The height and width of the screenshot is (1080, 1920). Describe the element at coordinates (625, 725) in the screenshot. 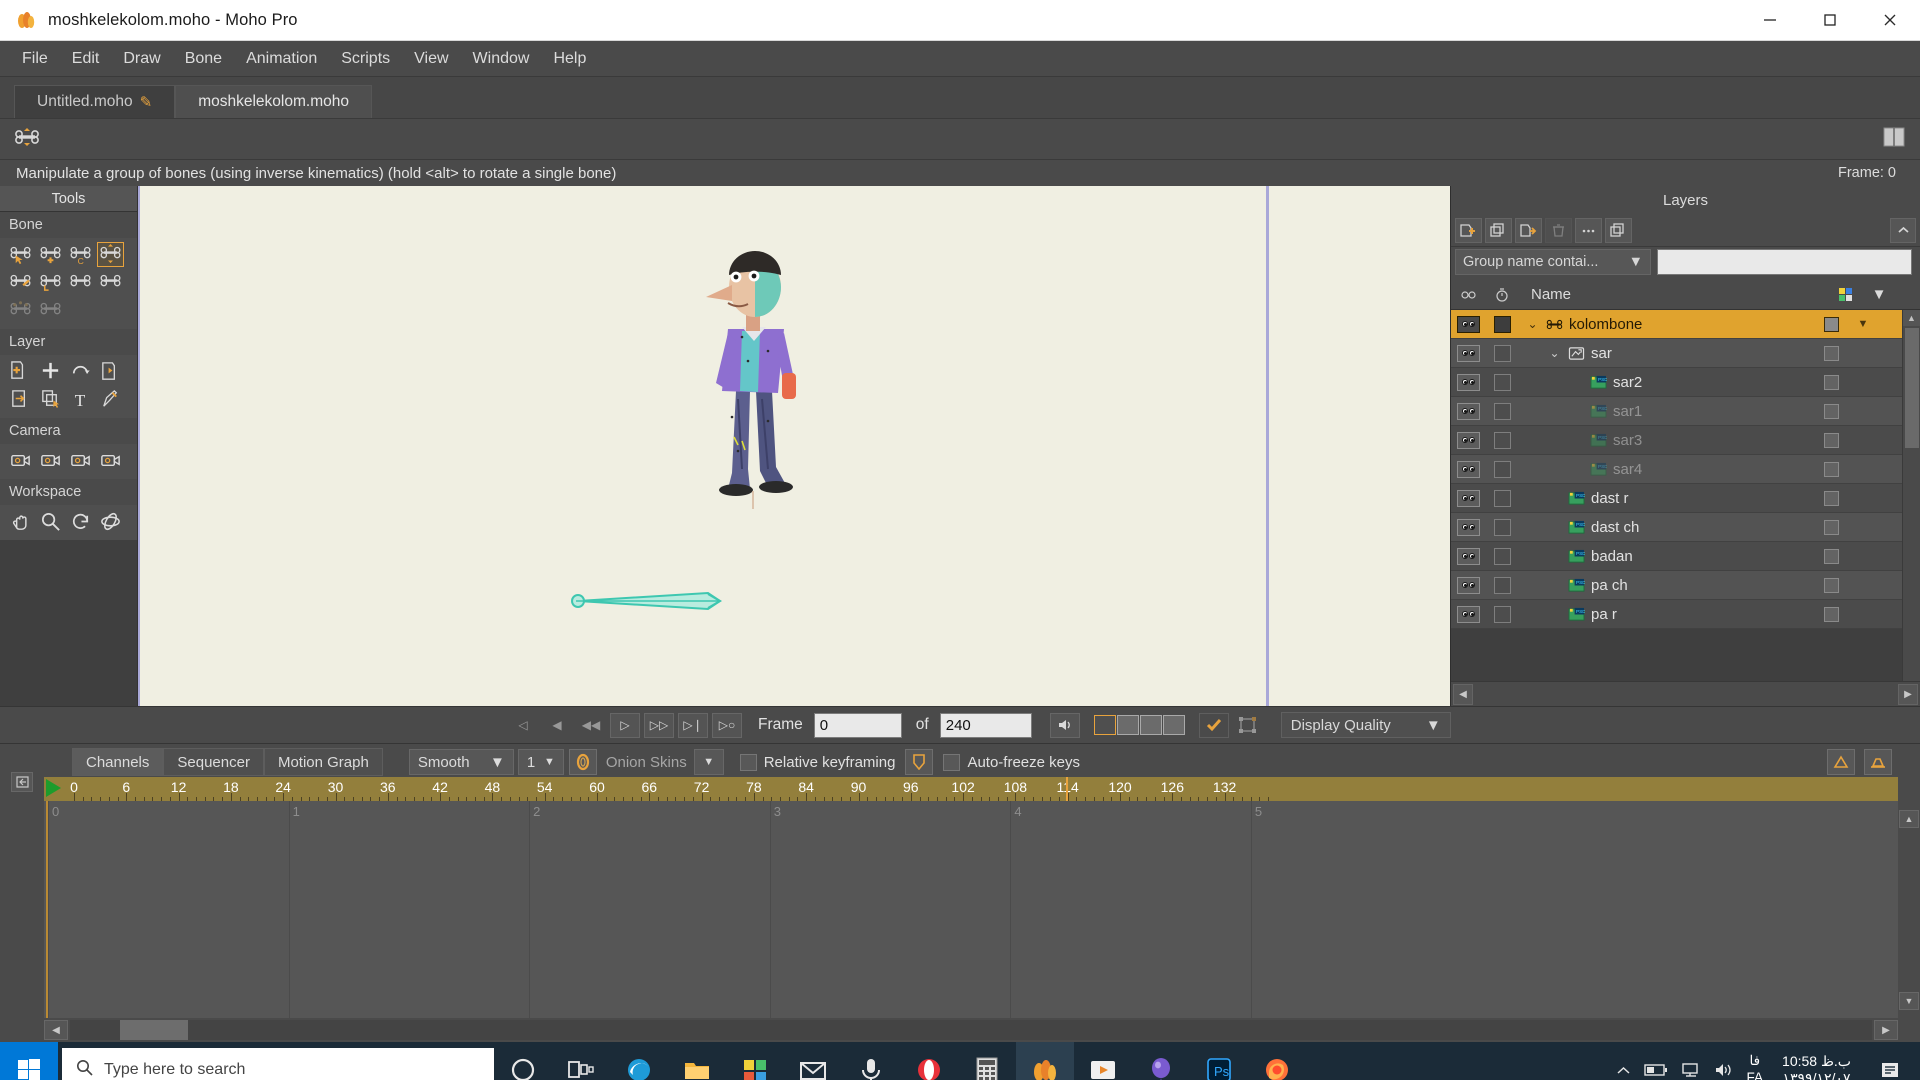

I see `play-button: ▷` at that location.